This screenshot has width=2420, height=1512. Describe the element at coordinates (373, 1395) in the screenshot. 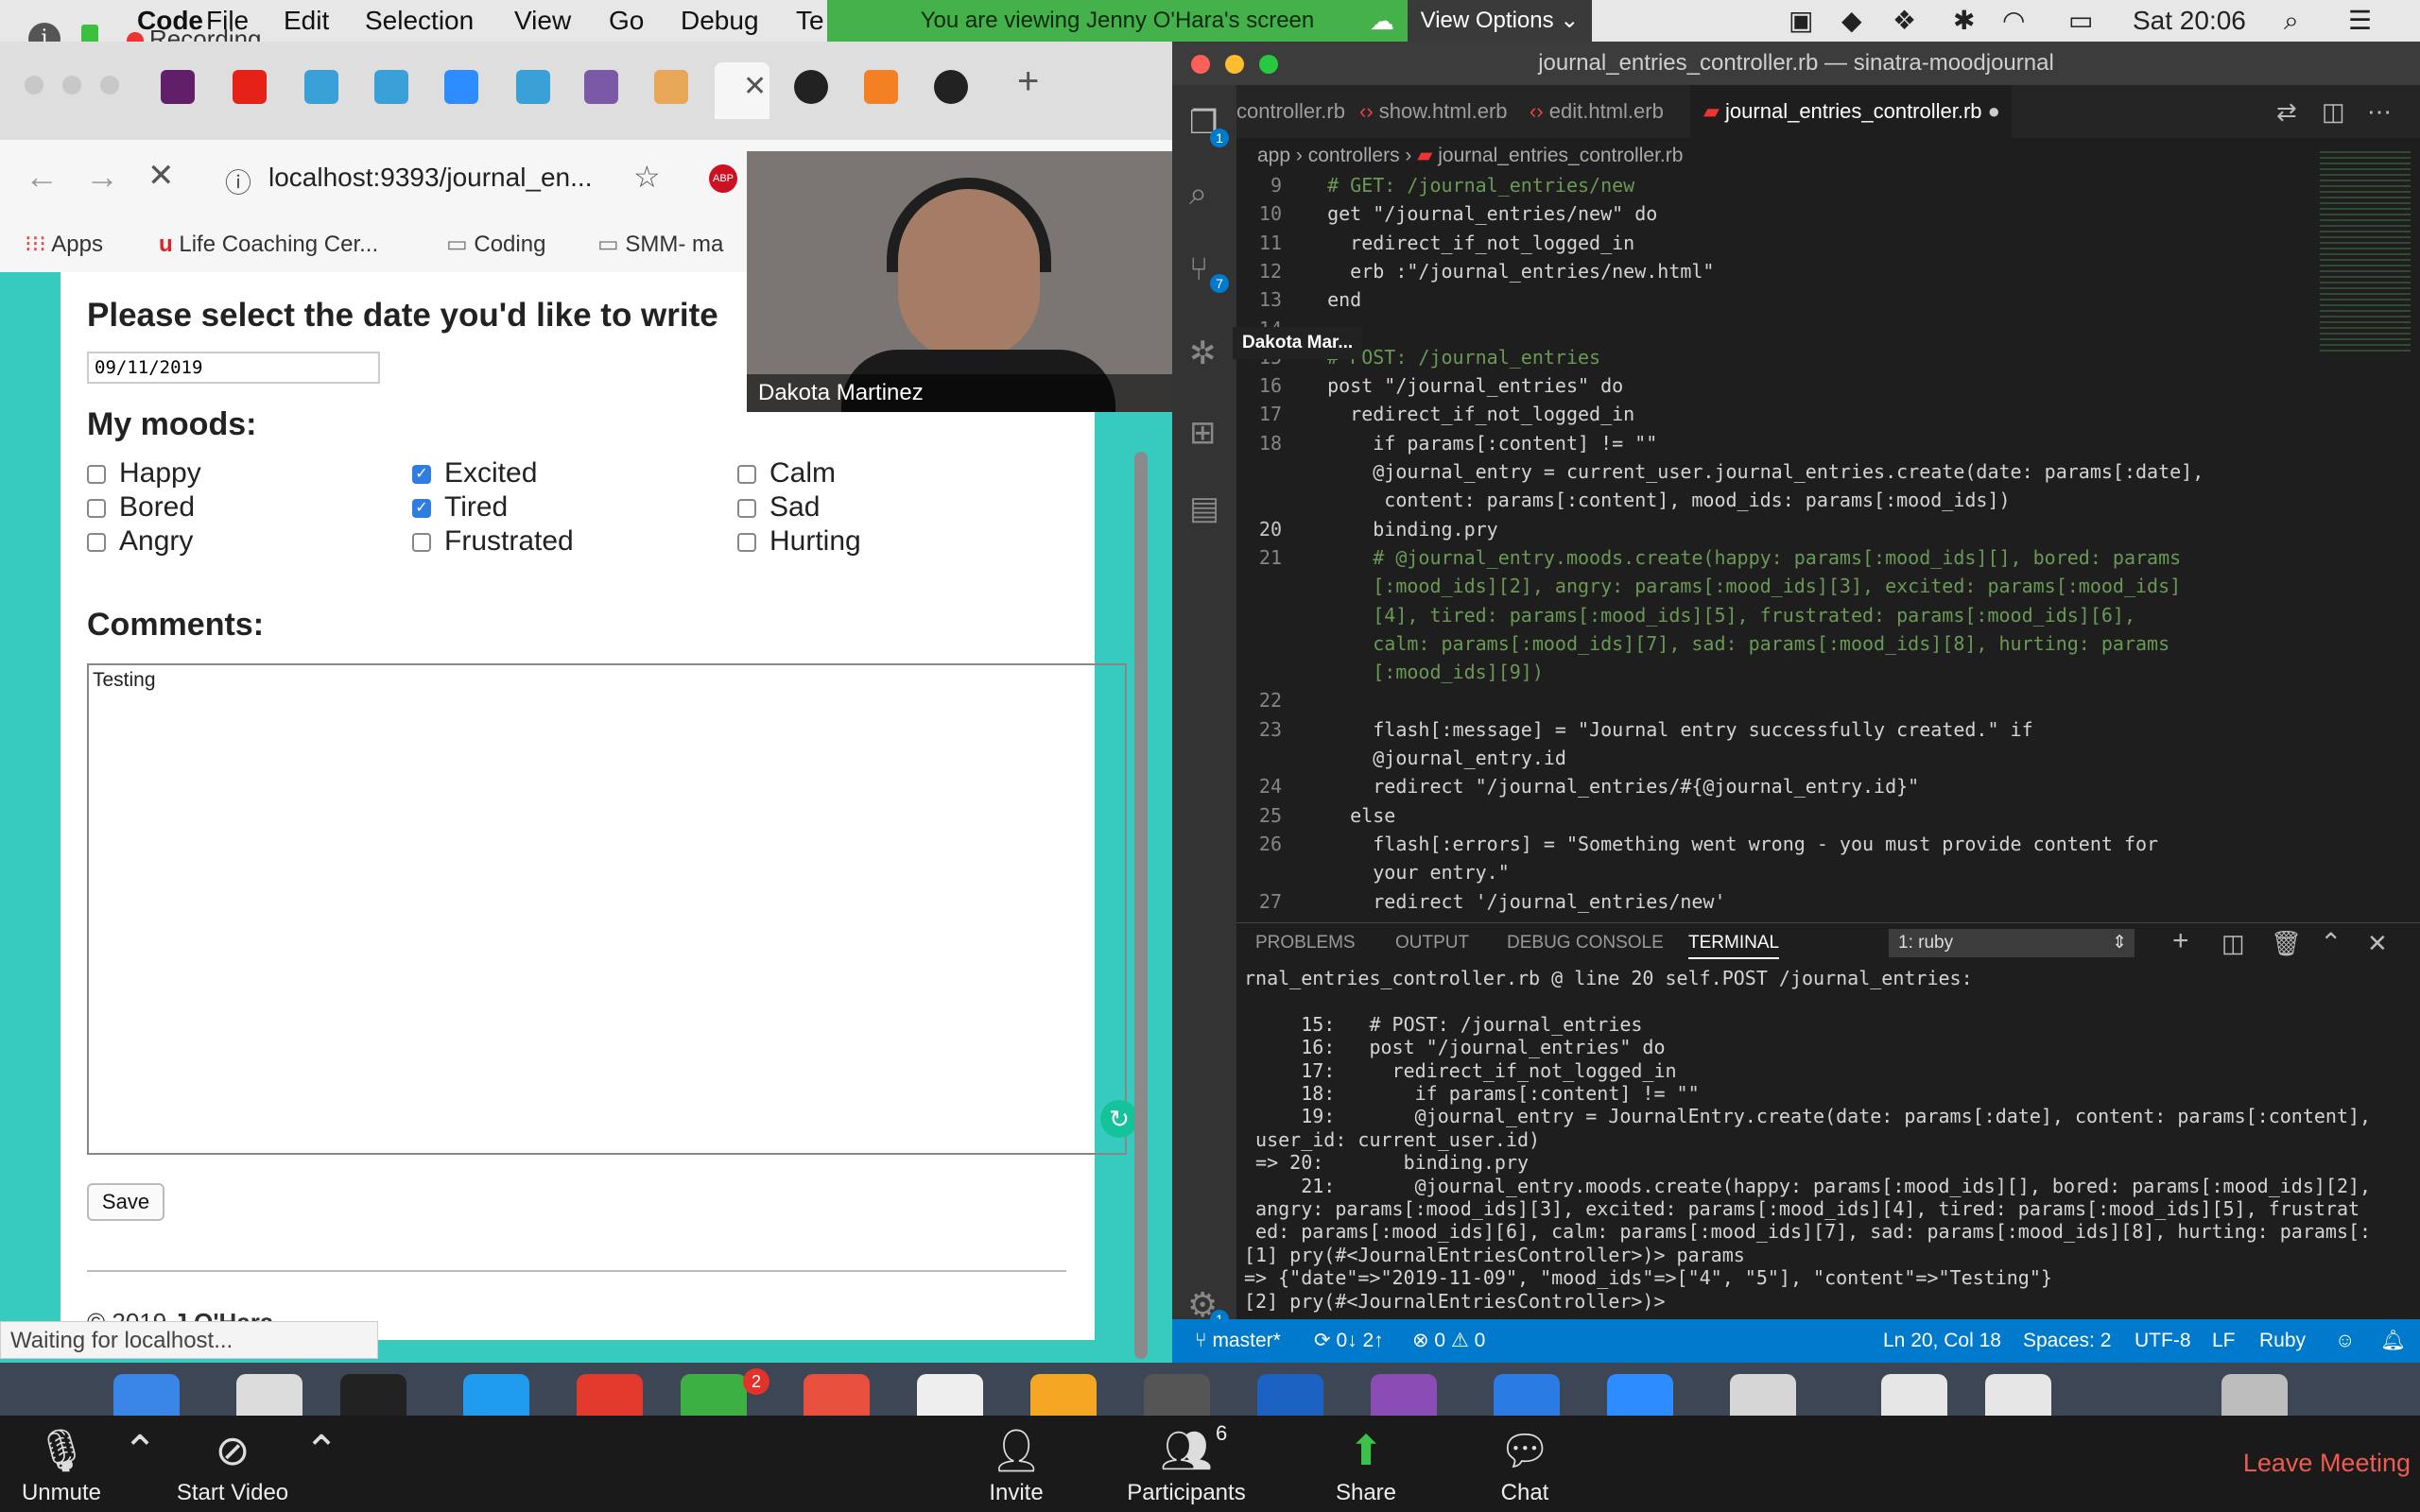

I see `terminal-dock-icon` at that location.